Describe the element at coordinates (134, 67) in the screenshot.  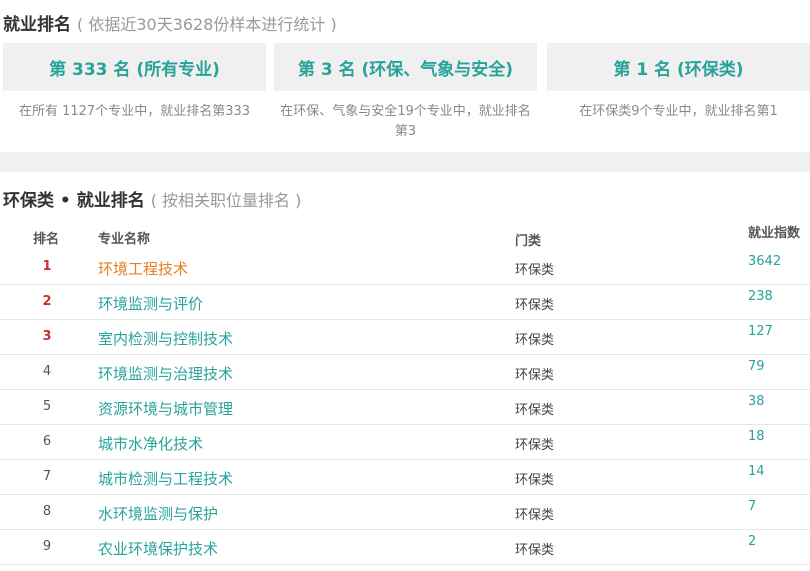
I see `ranking-card-heading: 第 333 名 (所有专业)` at that location.